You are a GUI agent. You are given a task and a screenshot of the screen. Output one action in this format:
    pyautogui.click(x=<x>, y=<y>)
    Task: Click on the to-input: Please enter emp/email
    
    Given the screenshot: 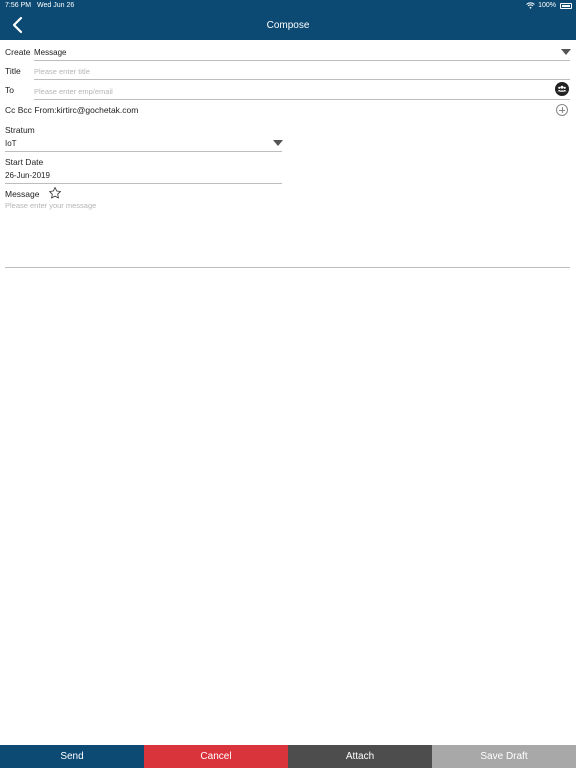 What is the action you would take?
    pyautogui.click(x=73, y=91)
    